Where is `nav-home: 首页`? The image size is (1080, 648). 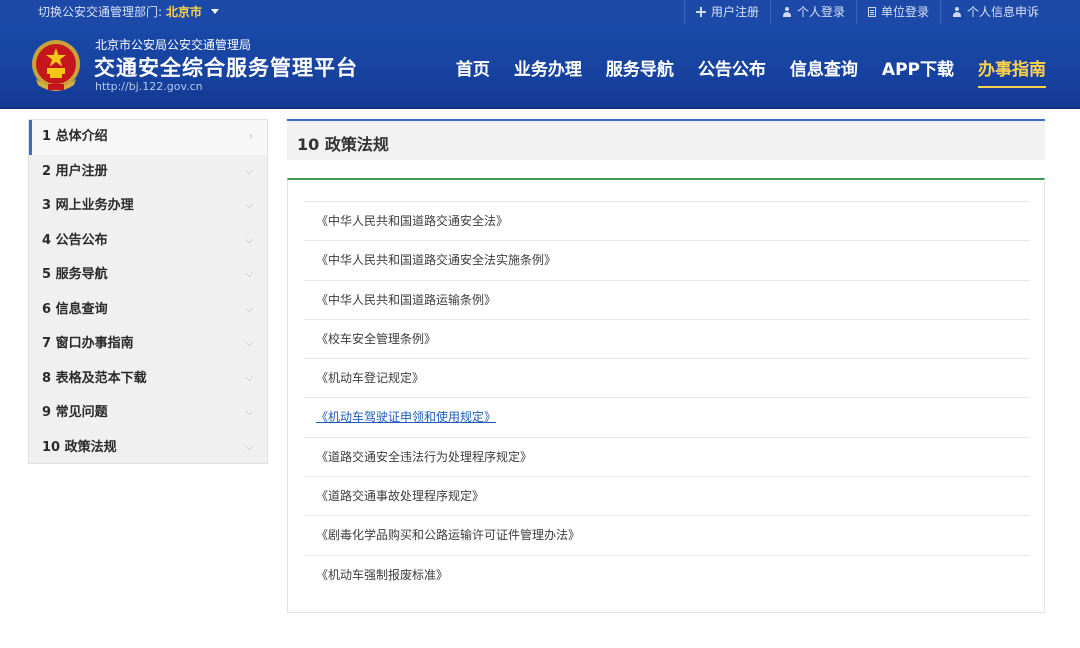
nav-home: 首页 is located at coordinates (473, 71).